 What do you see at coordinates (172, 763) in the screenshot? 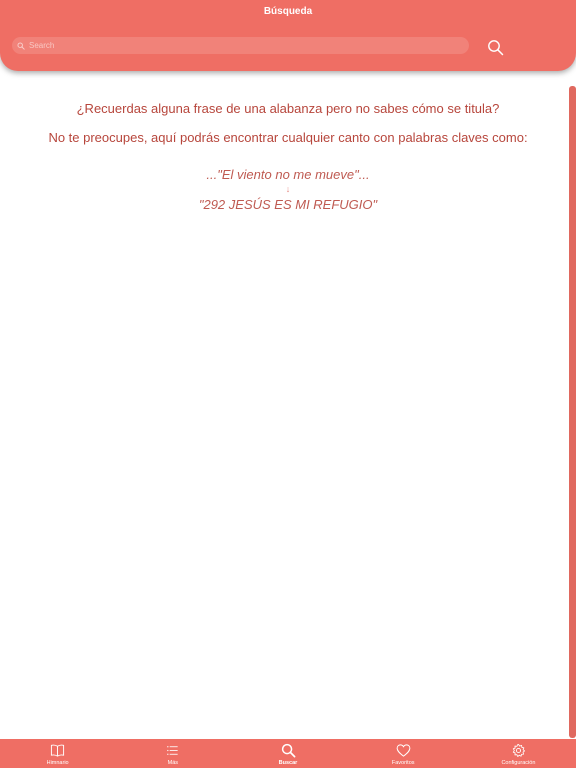
I see `tab-label: Más` at bounding box center [172, 763].